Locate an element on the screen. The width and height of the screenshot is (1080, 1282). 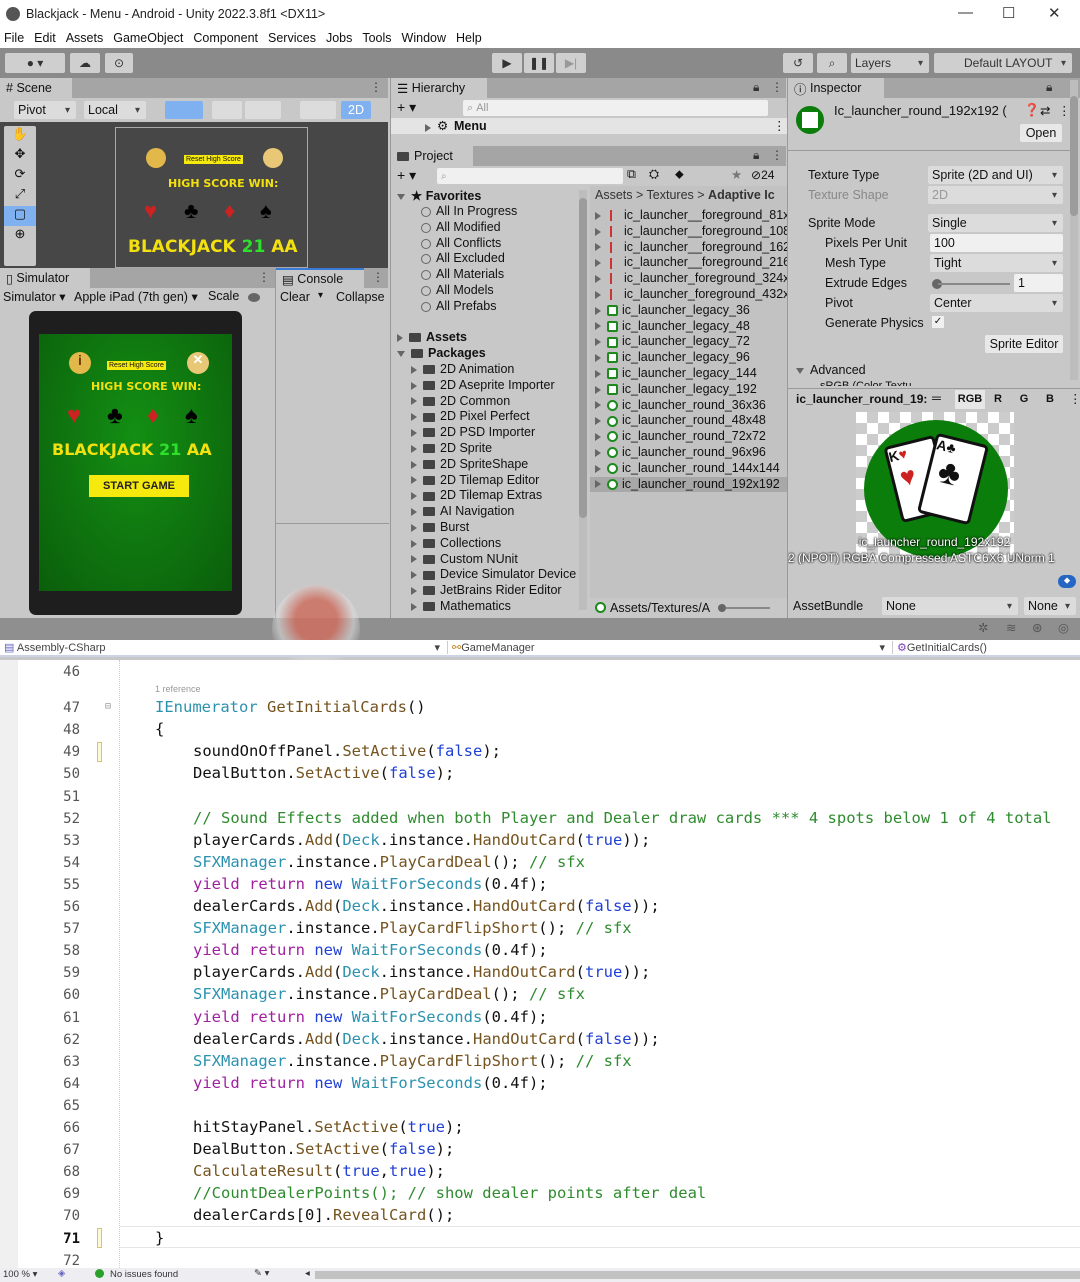
favorite-item: All Materials is located at coordinates (462, 274).